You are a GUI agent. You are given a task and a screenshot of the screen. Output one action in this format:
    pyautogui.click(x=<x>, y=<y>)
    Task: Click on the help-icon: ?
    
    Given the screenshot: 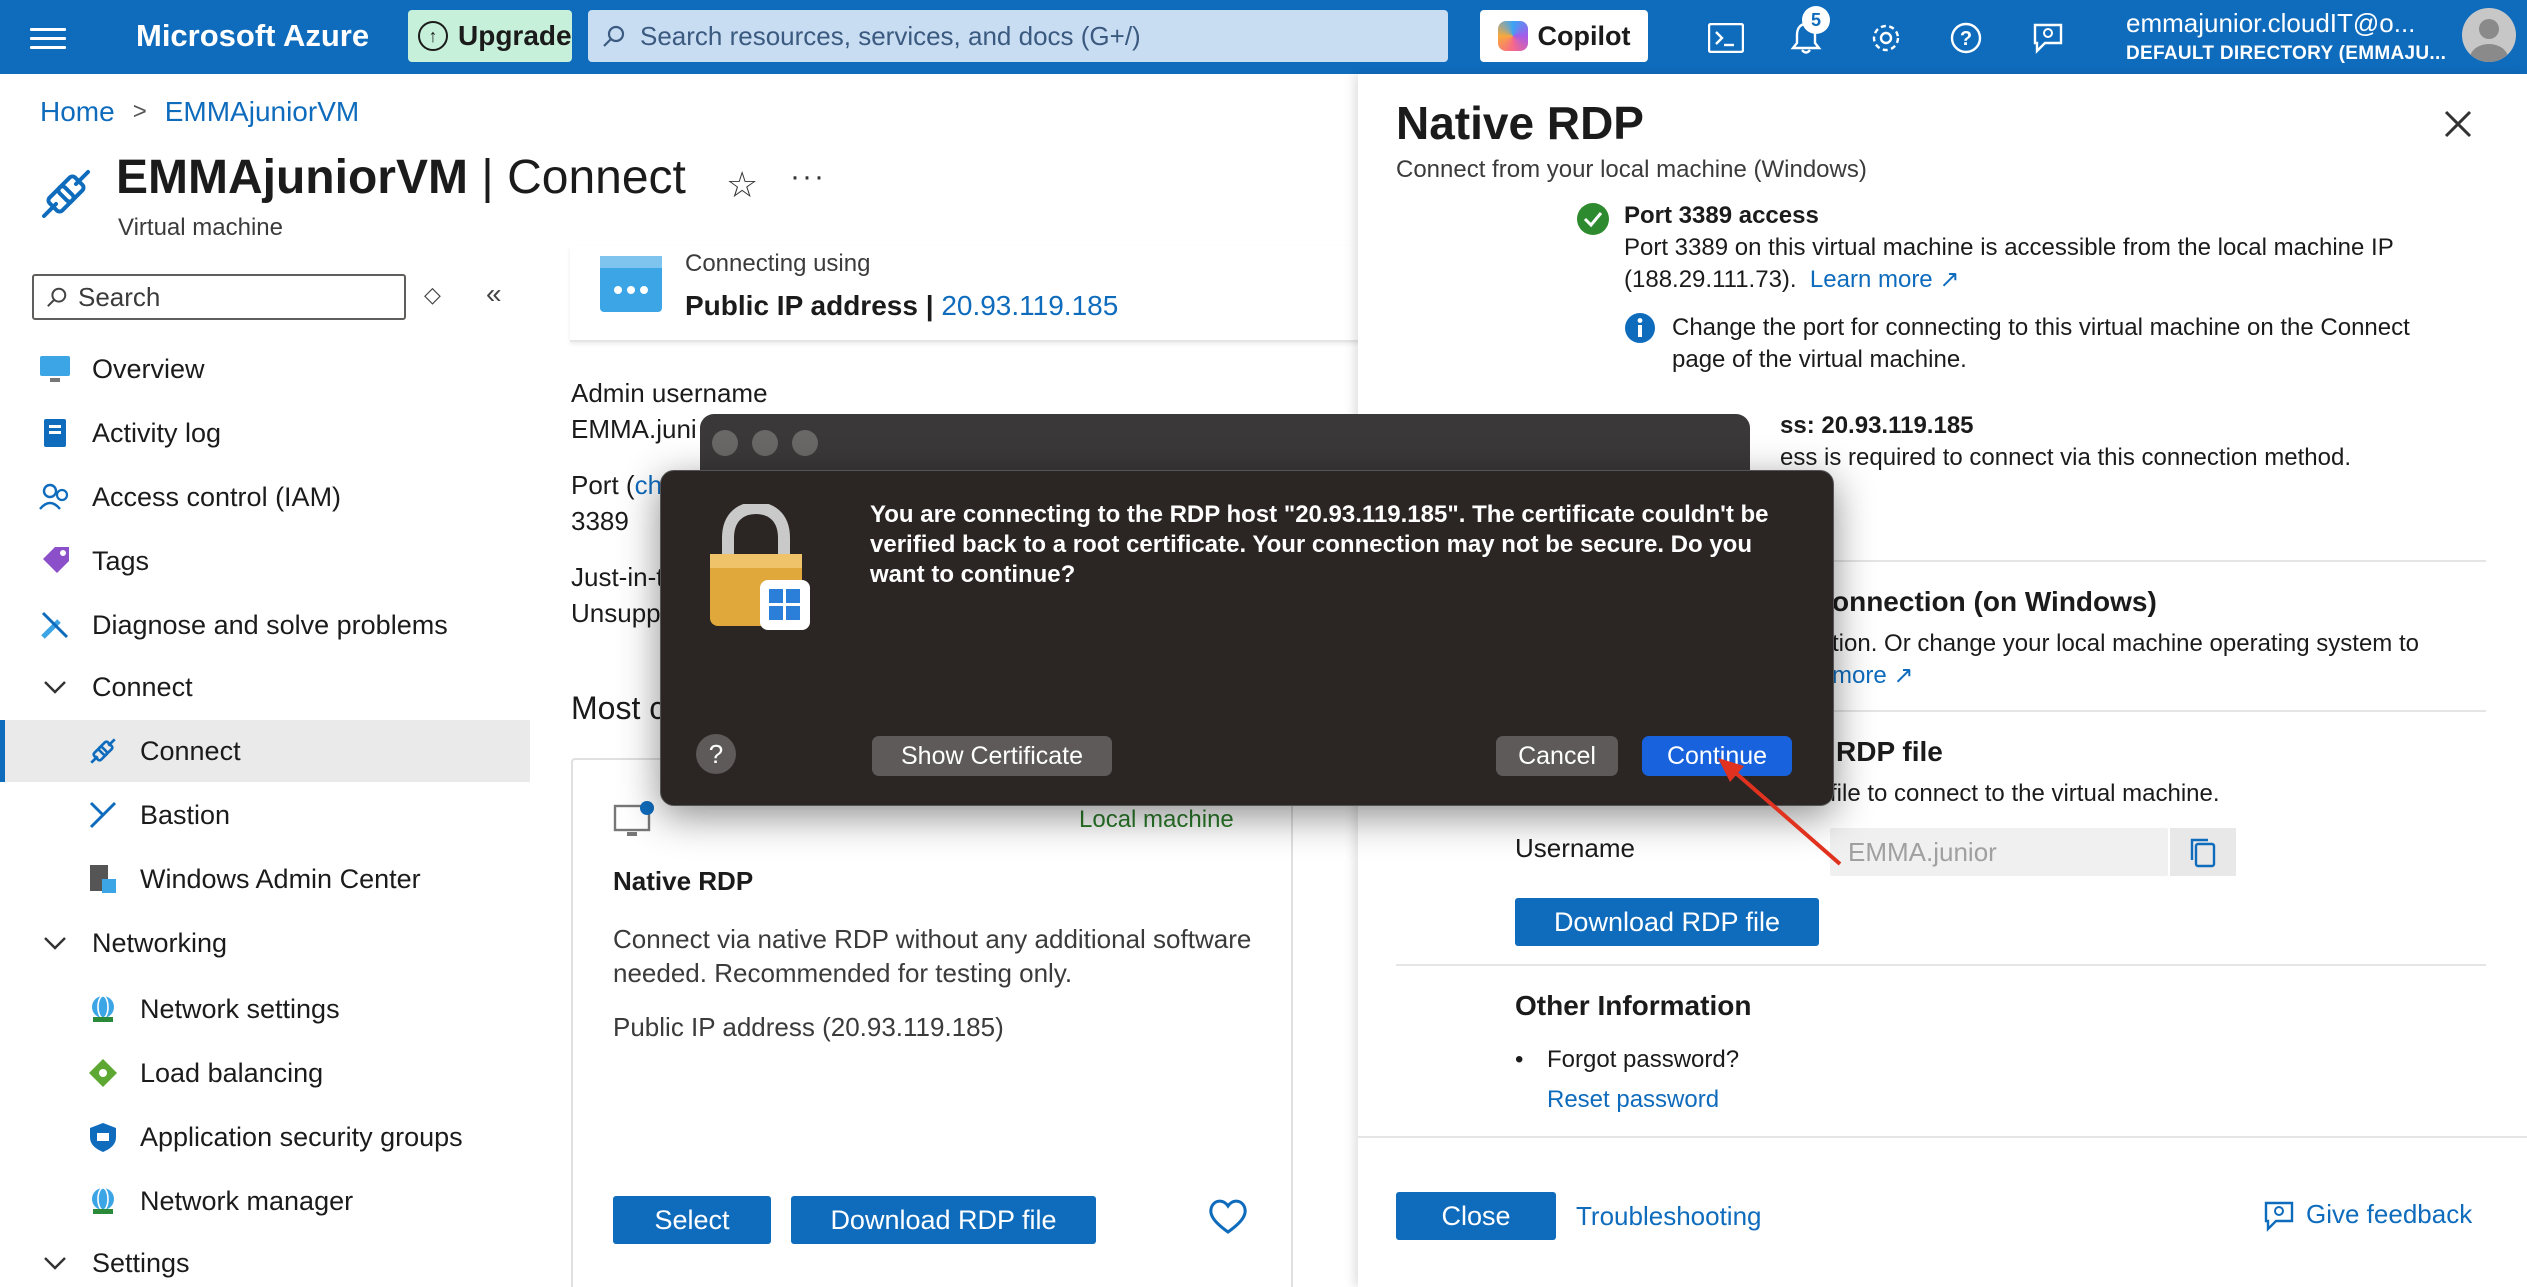 What is the action you would take?
    pyautogui.click(x=1966, y=38)
    